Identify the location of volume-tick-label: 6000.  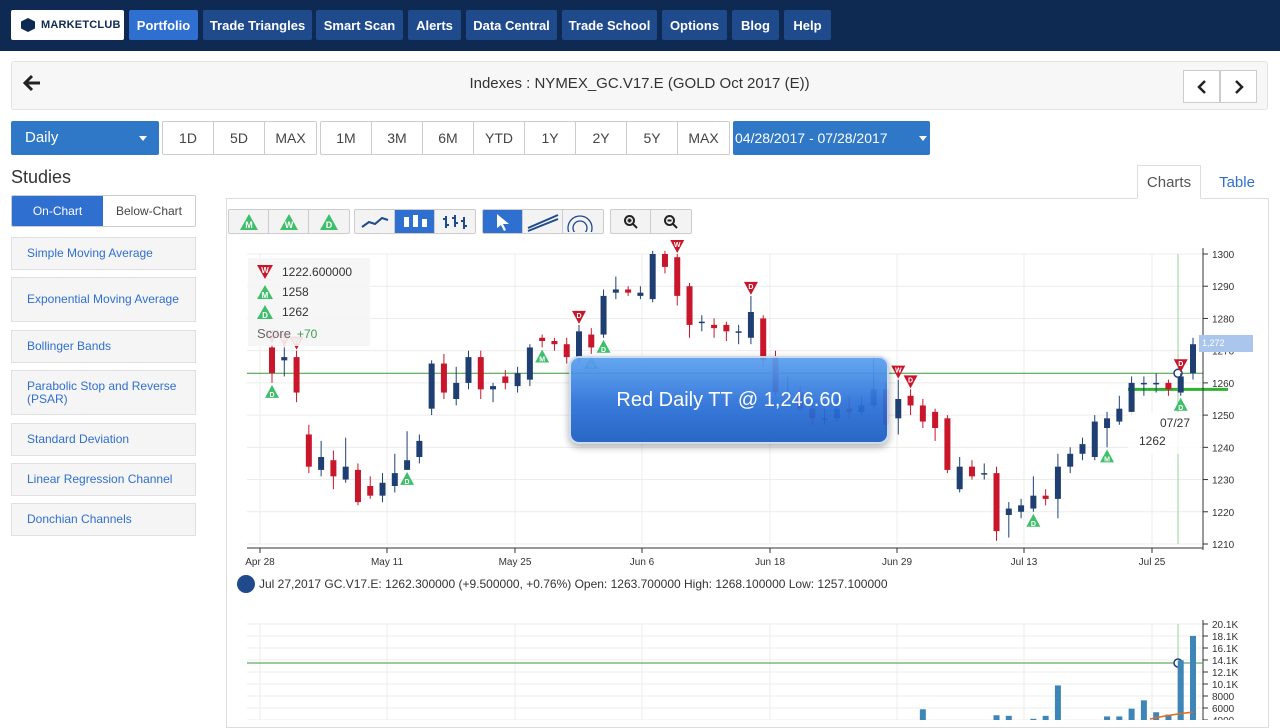
(1223, 709).